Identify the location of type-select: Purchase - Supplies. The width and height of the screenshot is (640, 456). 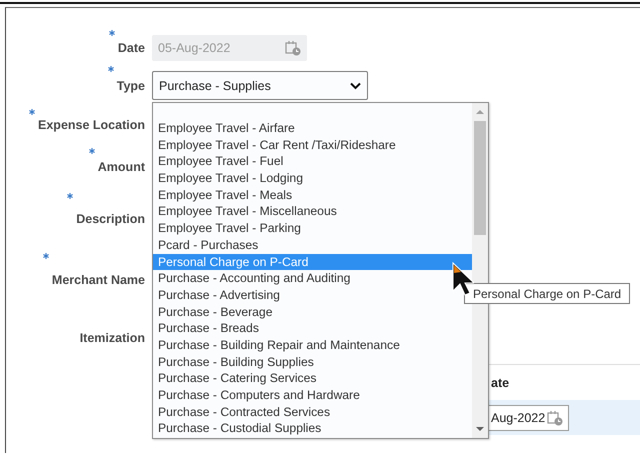
(260, 85).